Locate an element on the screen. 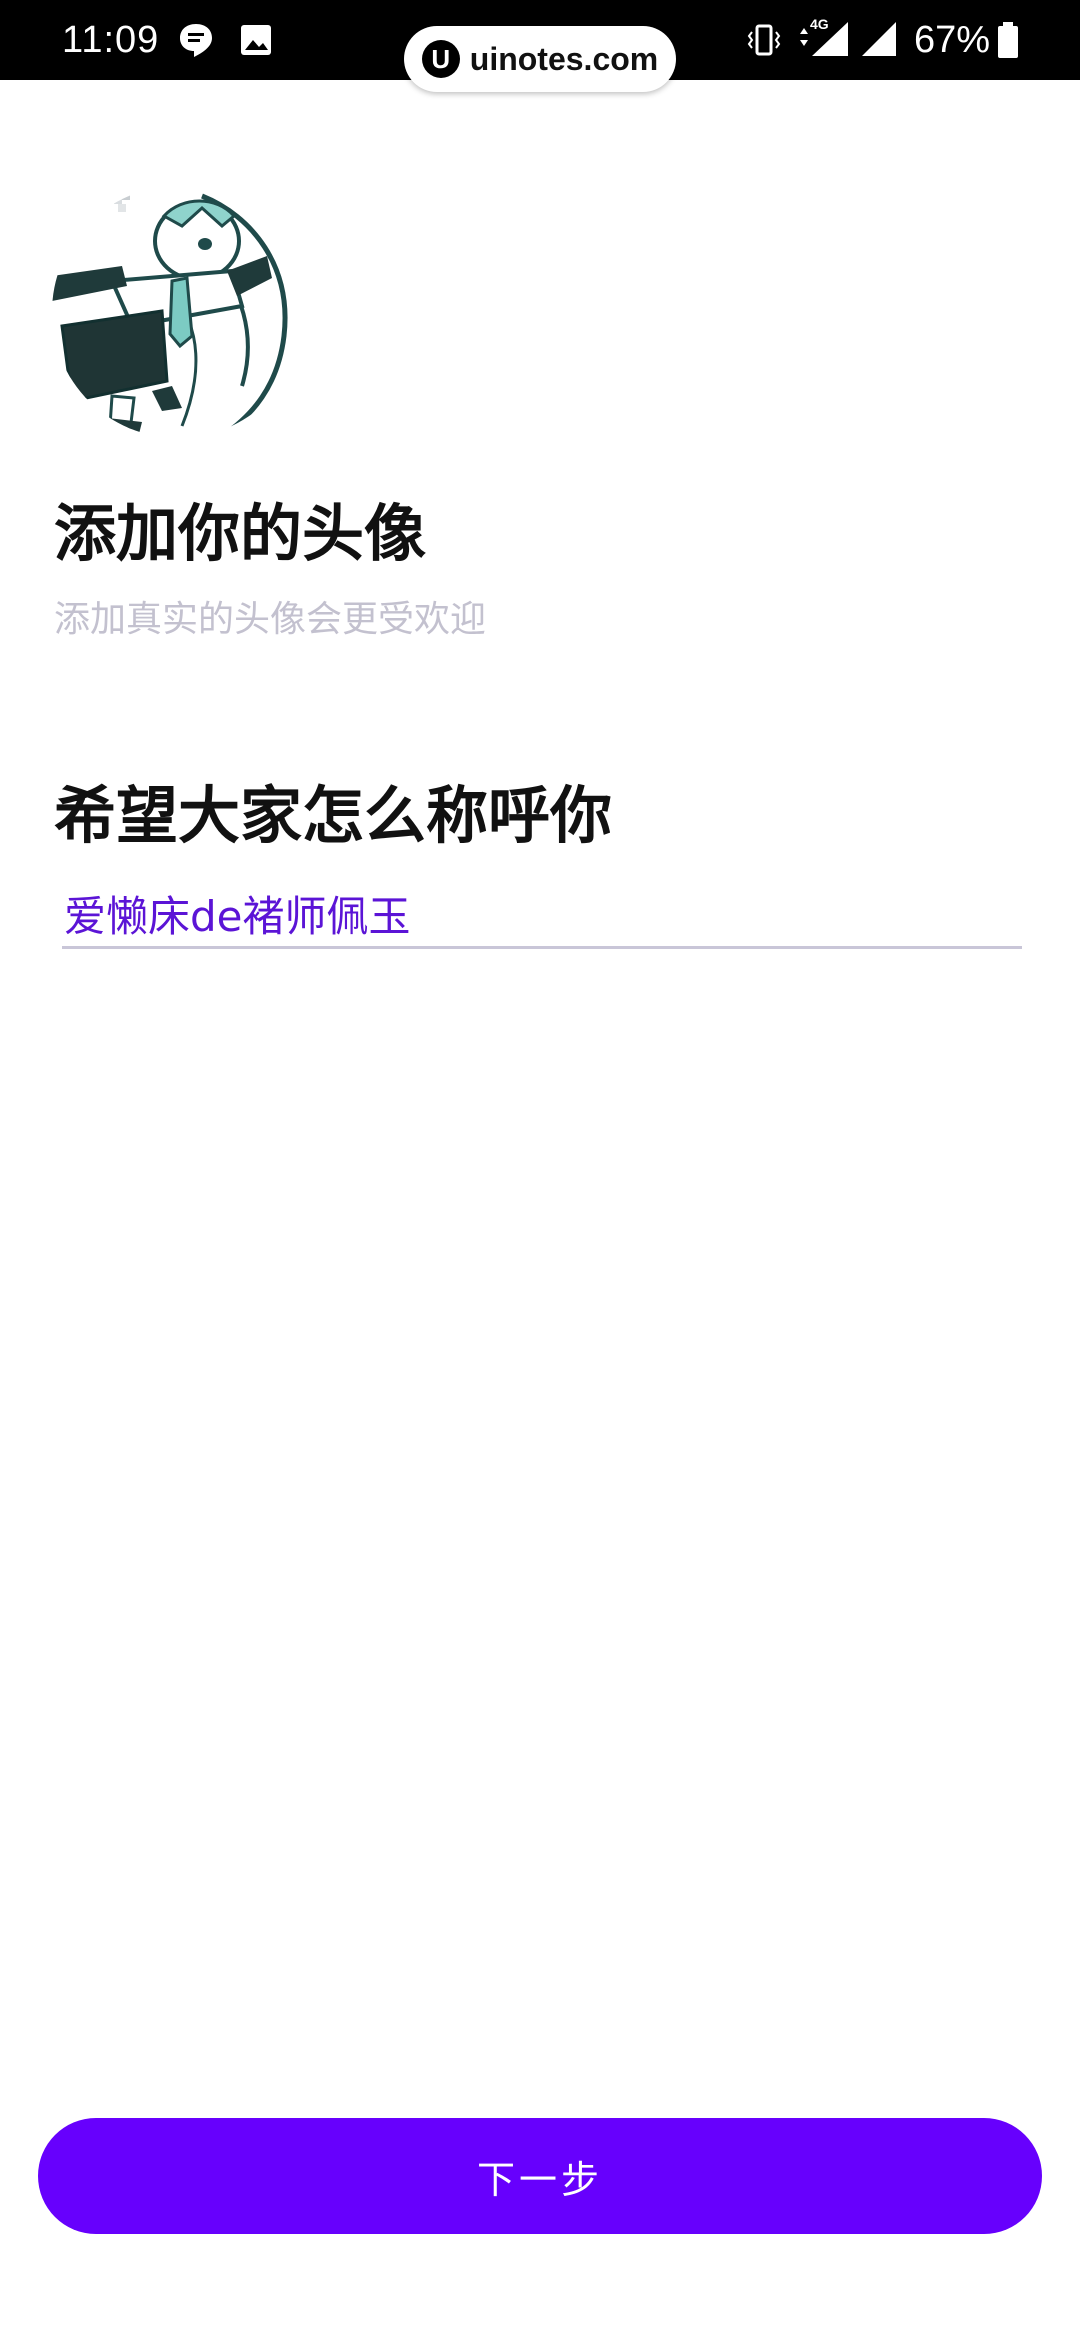 This screenshot has width=1080, height=2340. avatar-picker is located at coordinates (178, 312).